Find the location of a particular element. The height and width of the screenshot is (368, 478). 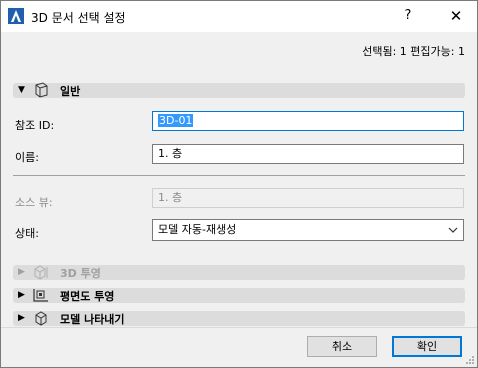

model-cube-icon is located at coordinates (41, 318).